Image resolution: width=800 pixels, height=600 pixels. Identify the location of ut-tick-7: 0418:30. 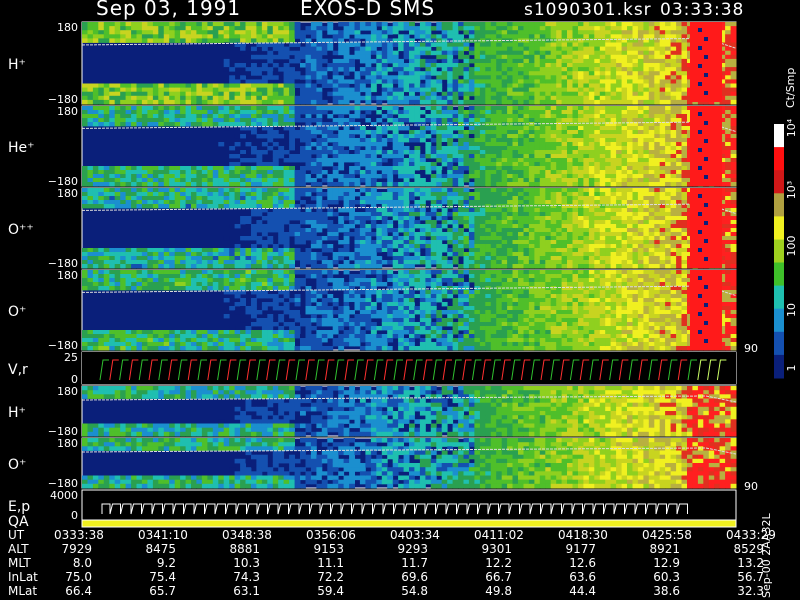
(583, 535).